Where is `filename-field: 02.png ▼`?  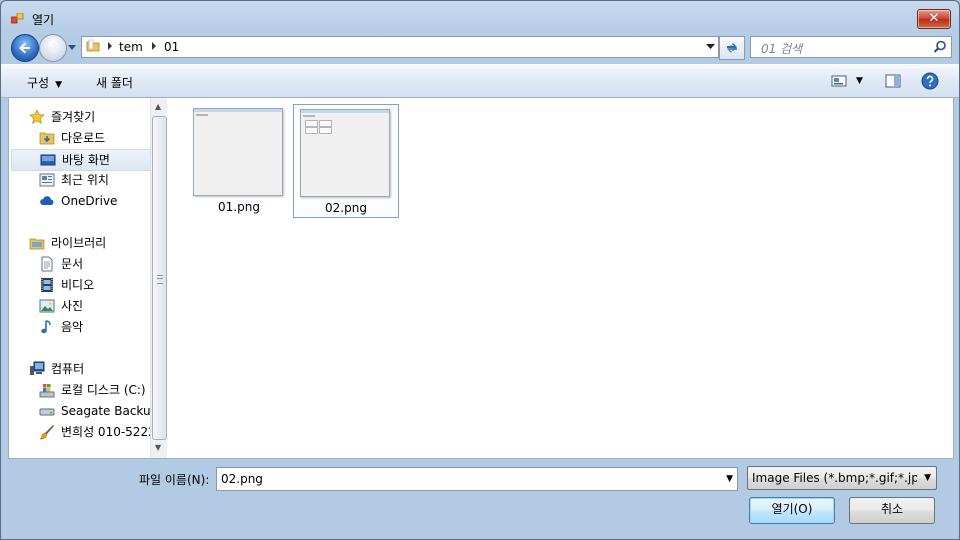
filename-field: 02.png ▼ is located at coordinates (477, 479).